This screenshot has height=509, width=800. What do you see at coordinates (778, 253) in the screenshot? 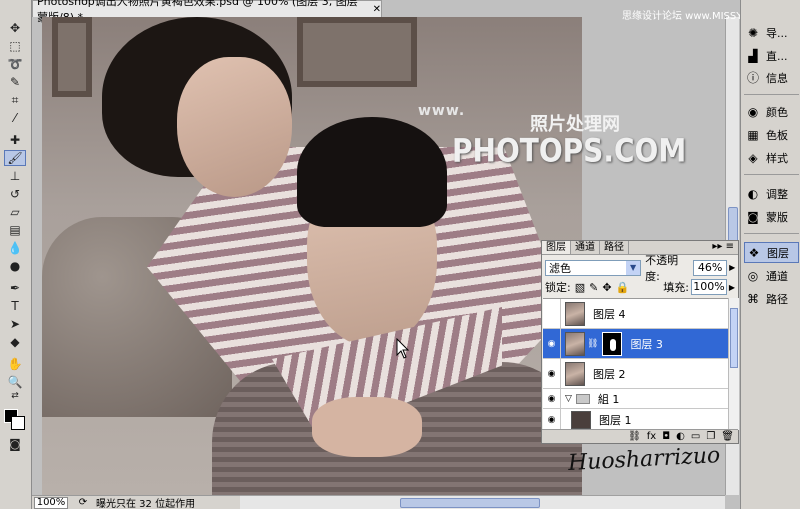
I see `dock-label: 图层` at bounding box center [778, 253].